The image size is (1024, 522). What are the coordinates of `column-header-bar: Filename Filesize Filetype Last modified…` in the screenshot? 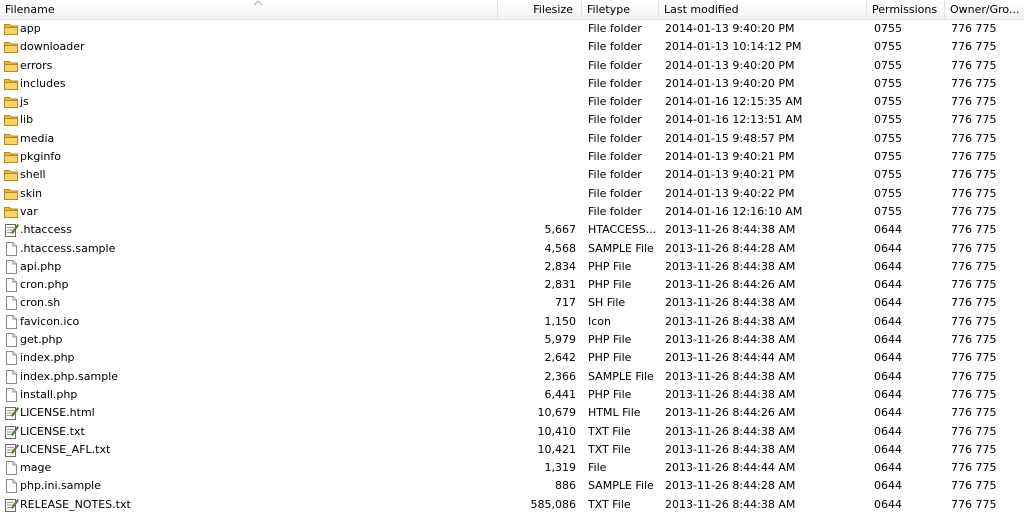 It's located at (512, 10).